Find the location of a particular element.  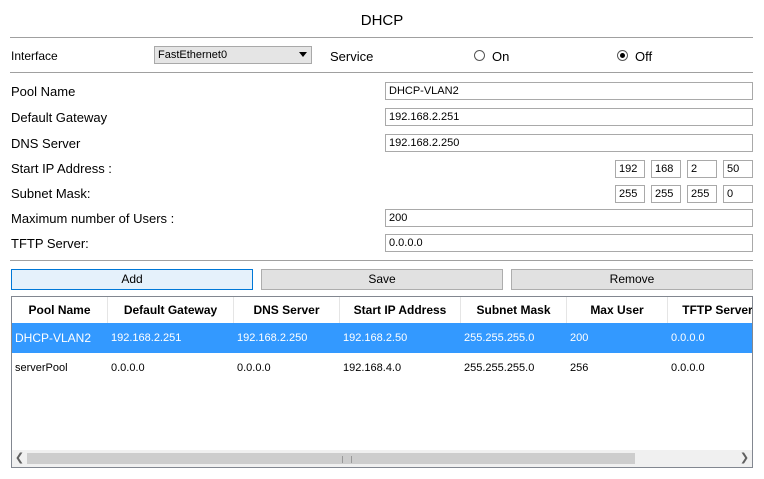

radio-selected-dot is located at coordinates (622, 55).